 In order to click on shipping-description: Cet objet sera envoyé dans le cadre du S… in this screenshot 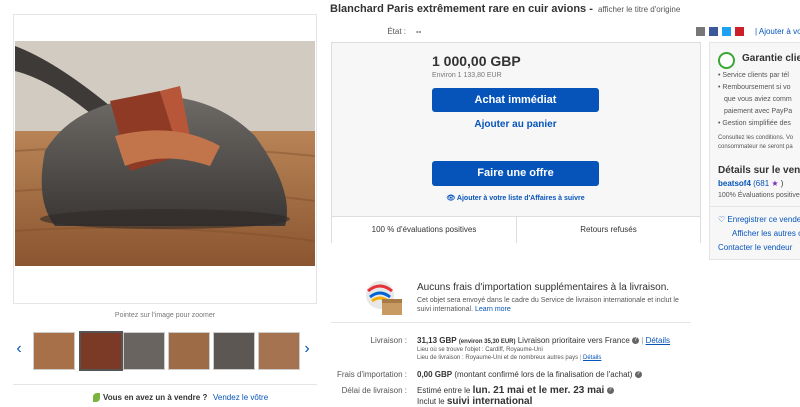, I will do `click(552, 305)`.